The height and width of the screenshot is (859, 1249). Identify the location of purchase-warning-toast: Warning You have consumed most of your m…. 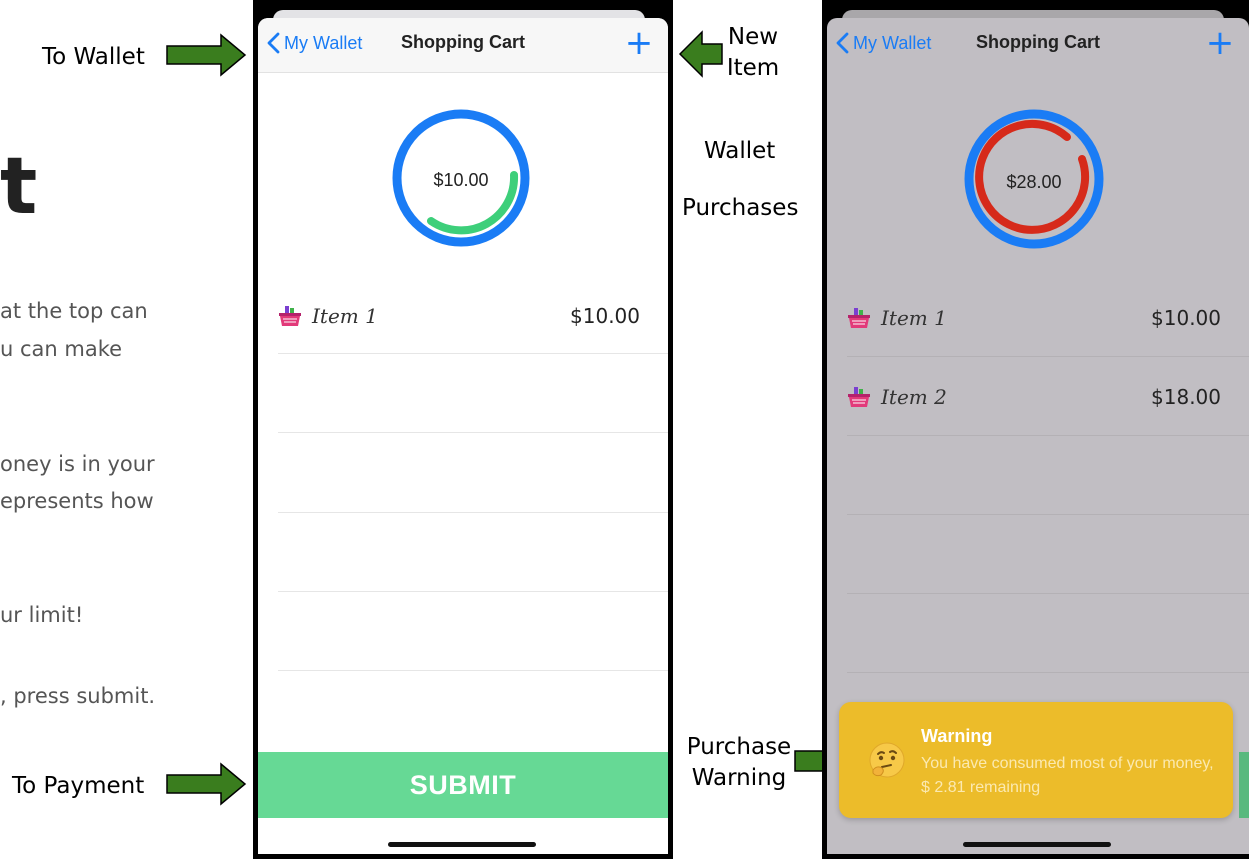
(1036, 760).